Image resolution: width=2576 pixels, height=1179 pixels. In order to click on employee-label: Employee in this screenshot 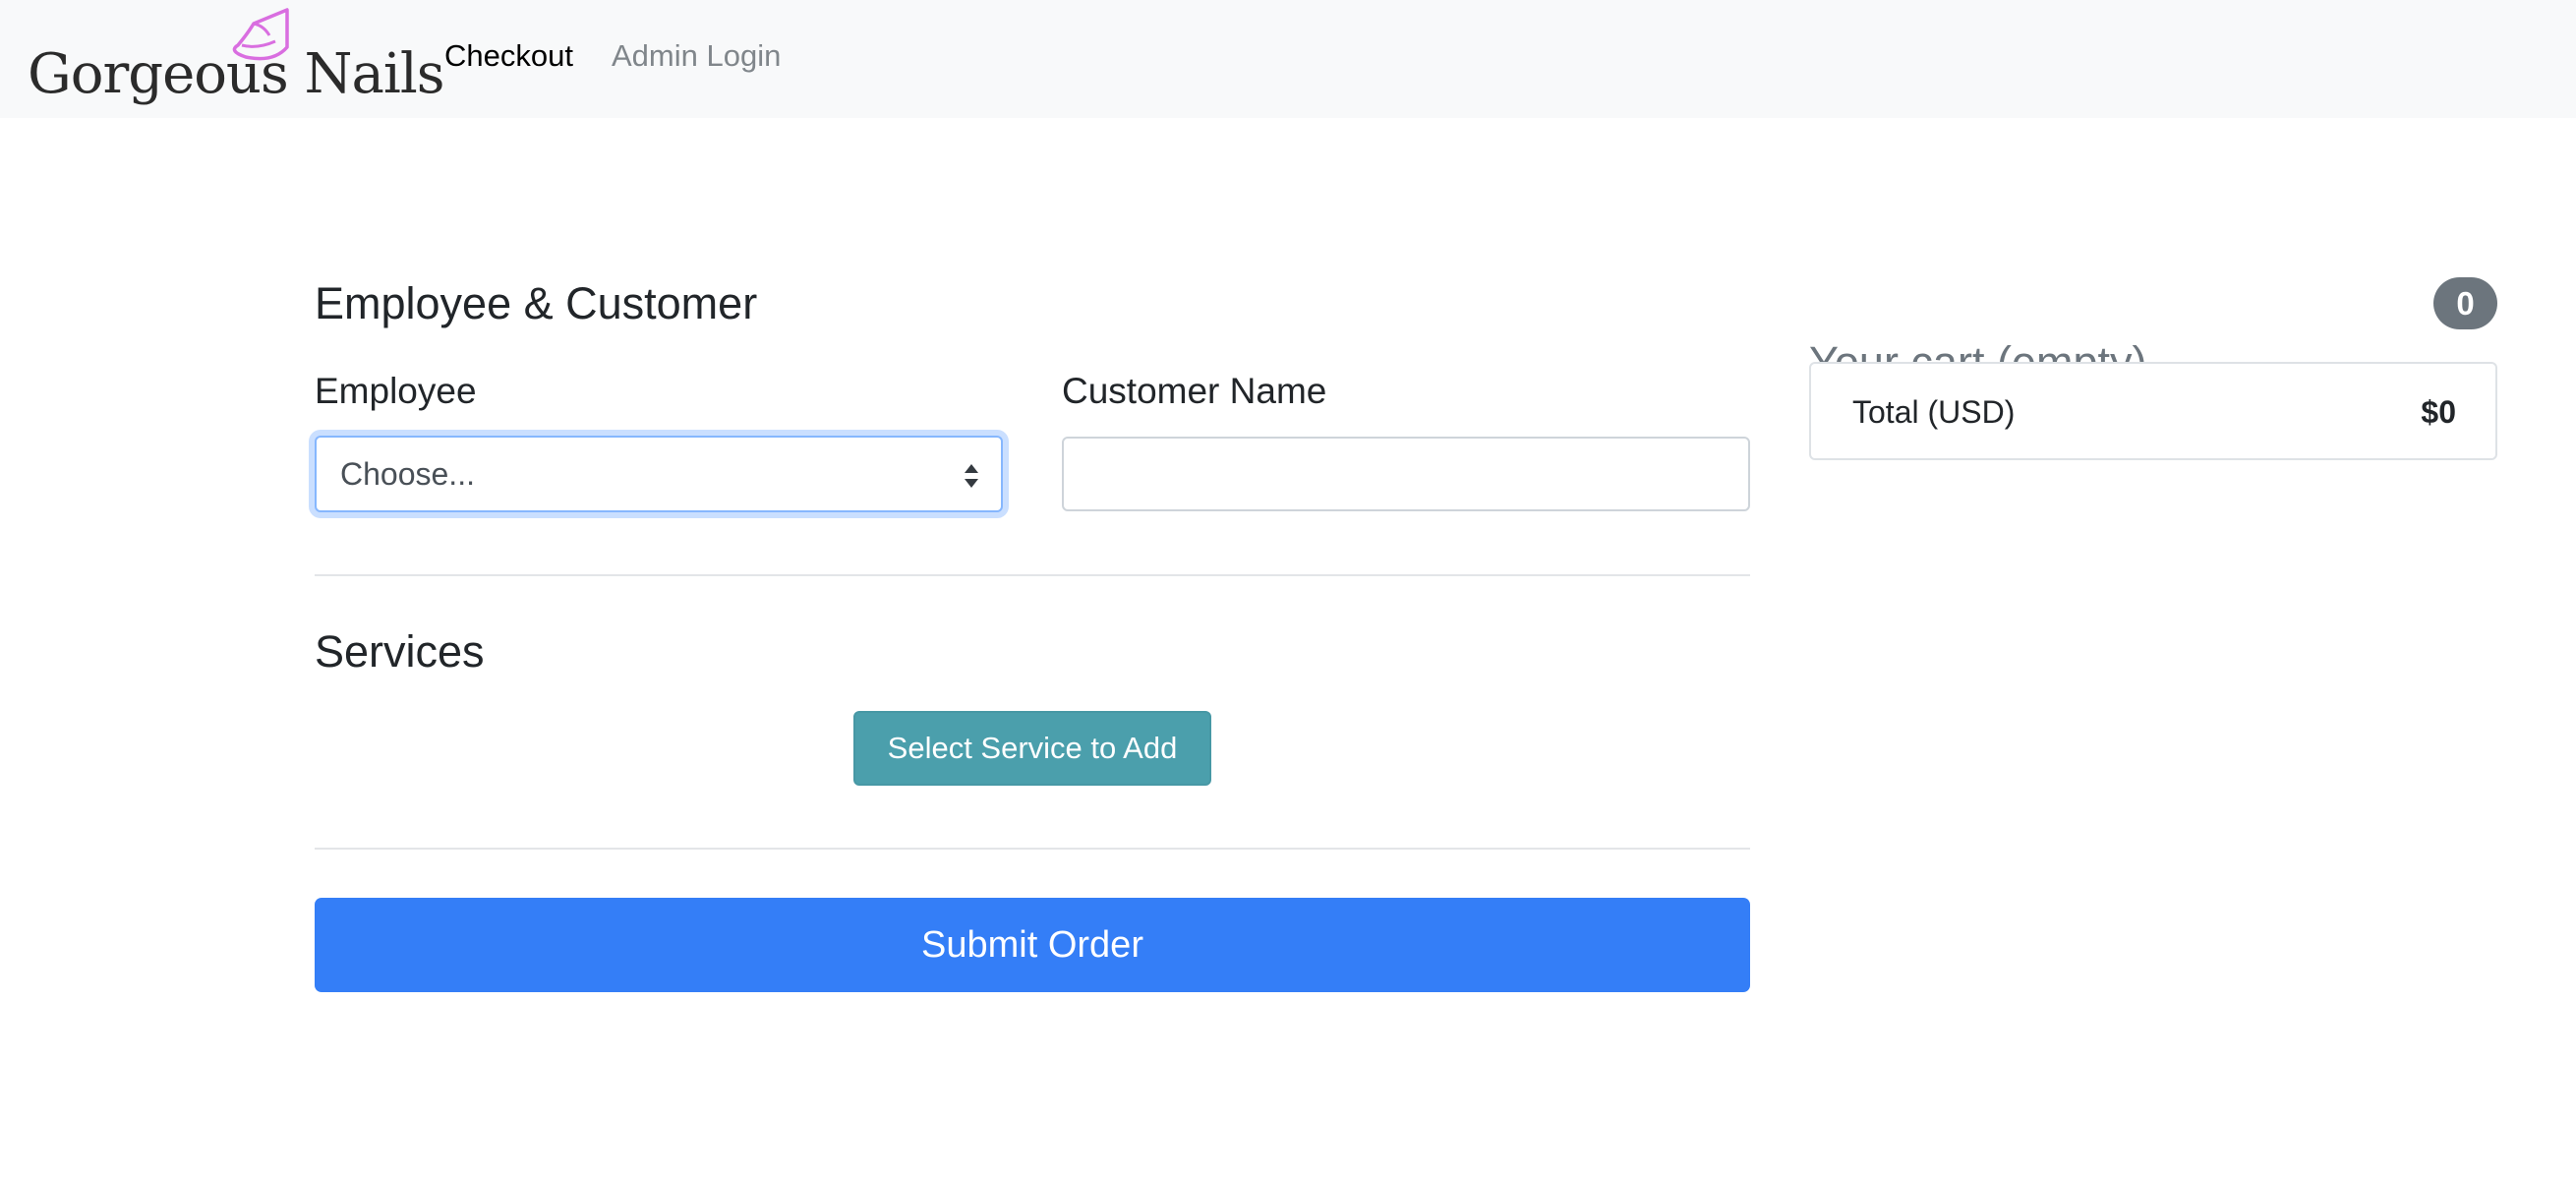, I will do `click(396, 391)`.